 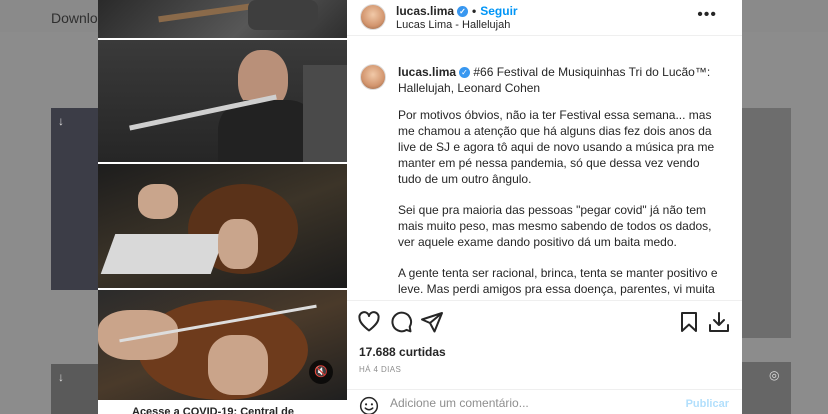 I want to click on bookmark-icon, so click(x=689, y=322).